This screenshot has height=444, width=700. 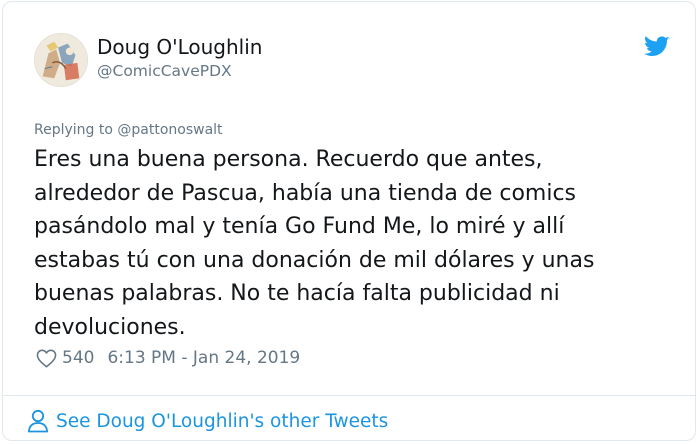 What do you see at coordinates (78, 358) in the screenshot?
I see `like-count: 540` at bounding box center [78, 358].